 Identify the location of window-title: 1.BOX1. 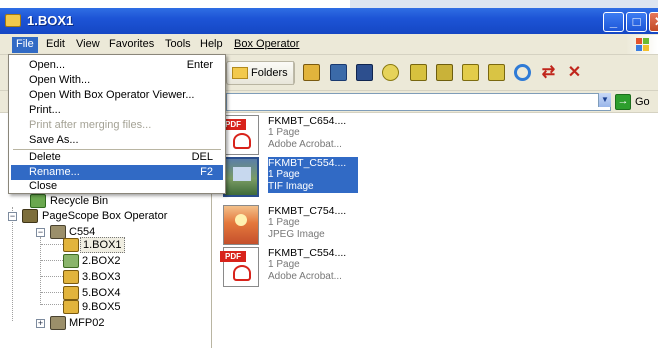
(50, 20).